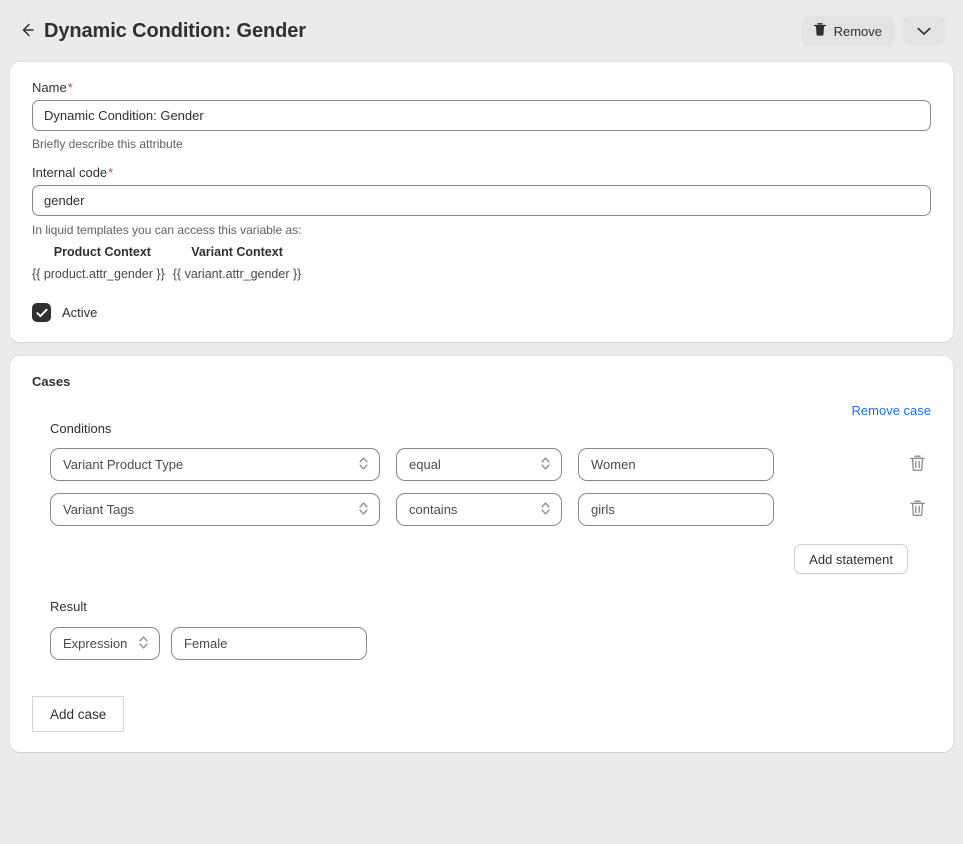 Image resolution: width=963 pixels, height=844 pixels. I want to click on name-label-text: Name, so click(49, 87).